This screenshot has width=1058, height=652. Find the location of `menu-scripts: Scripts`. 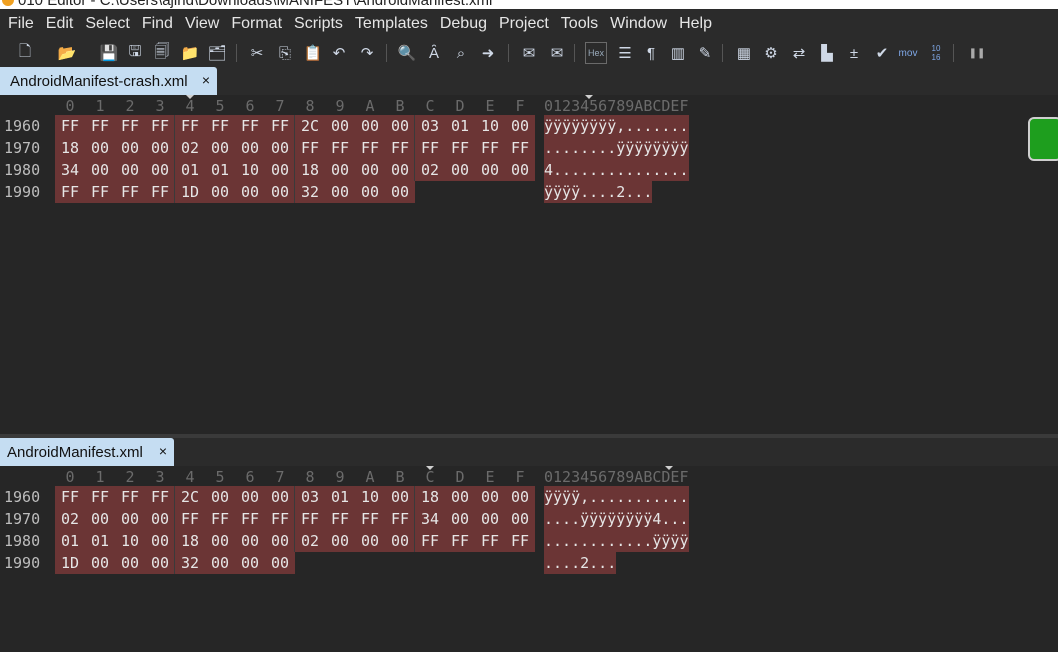

menu-scripts: Scripts is located at coordinates (318, 24).